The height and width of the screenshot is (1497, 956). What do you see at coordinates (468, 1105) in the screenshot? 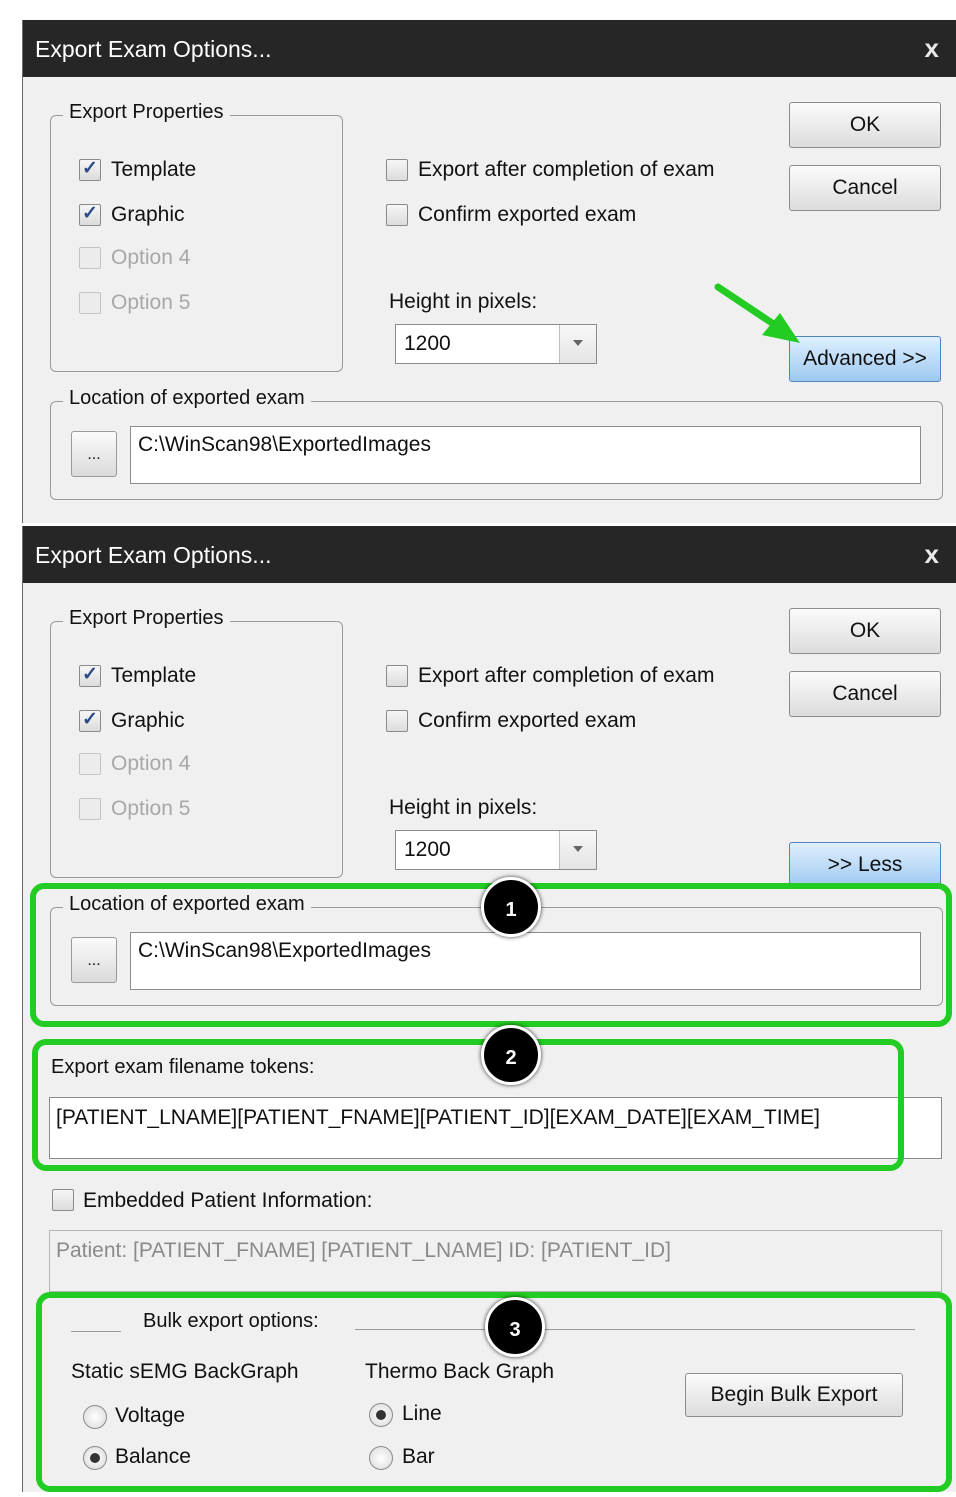
I see `highlight-filename-tokens` at bounding box center [468, 1105].